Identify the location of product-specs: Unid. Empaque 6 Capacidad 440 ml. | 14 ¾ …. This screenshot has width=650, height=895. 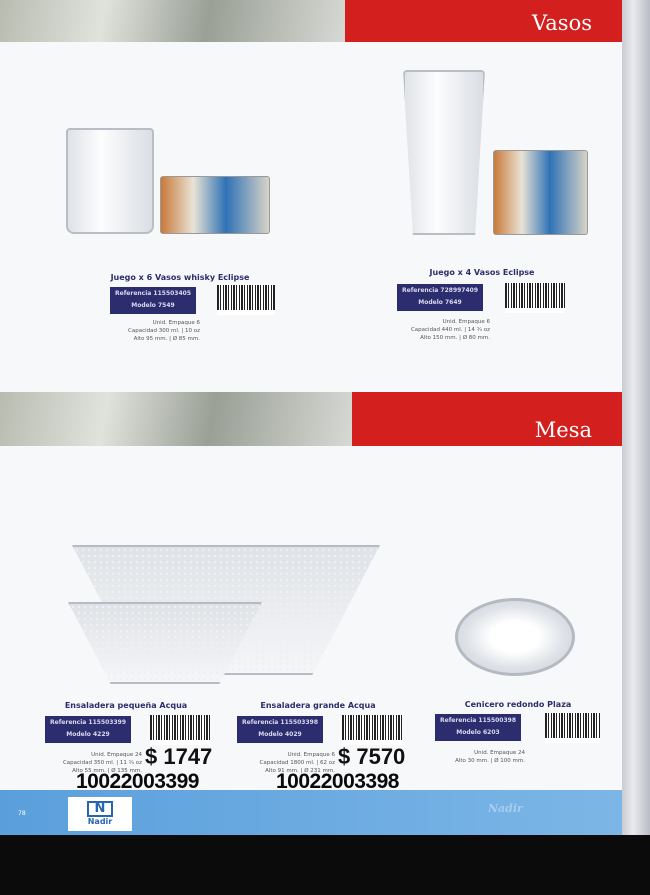
(450, 330).